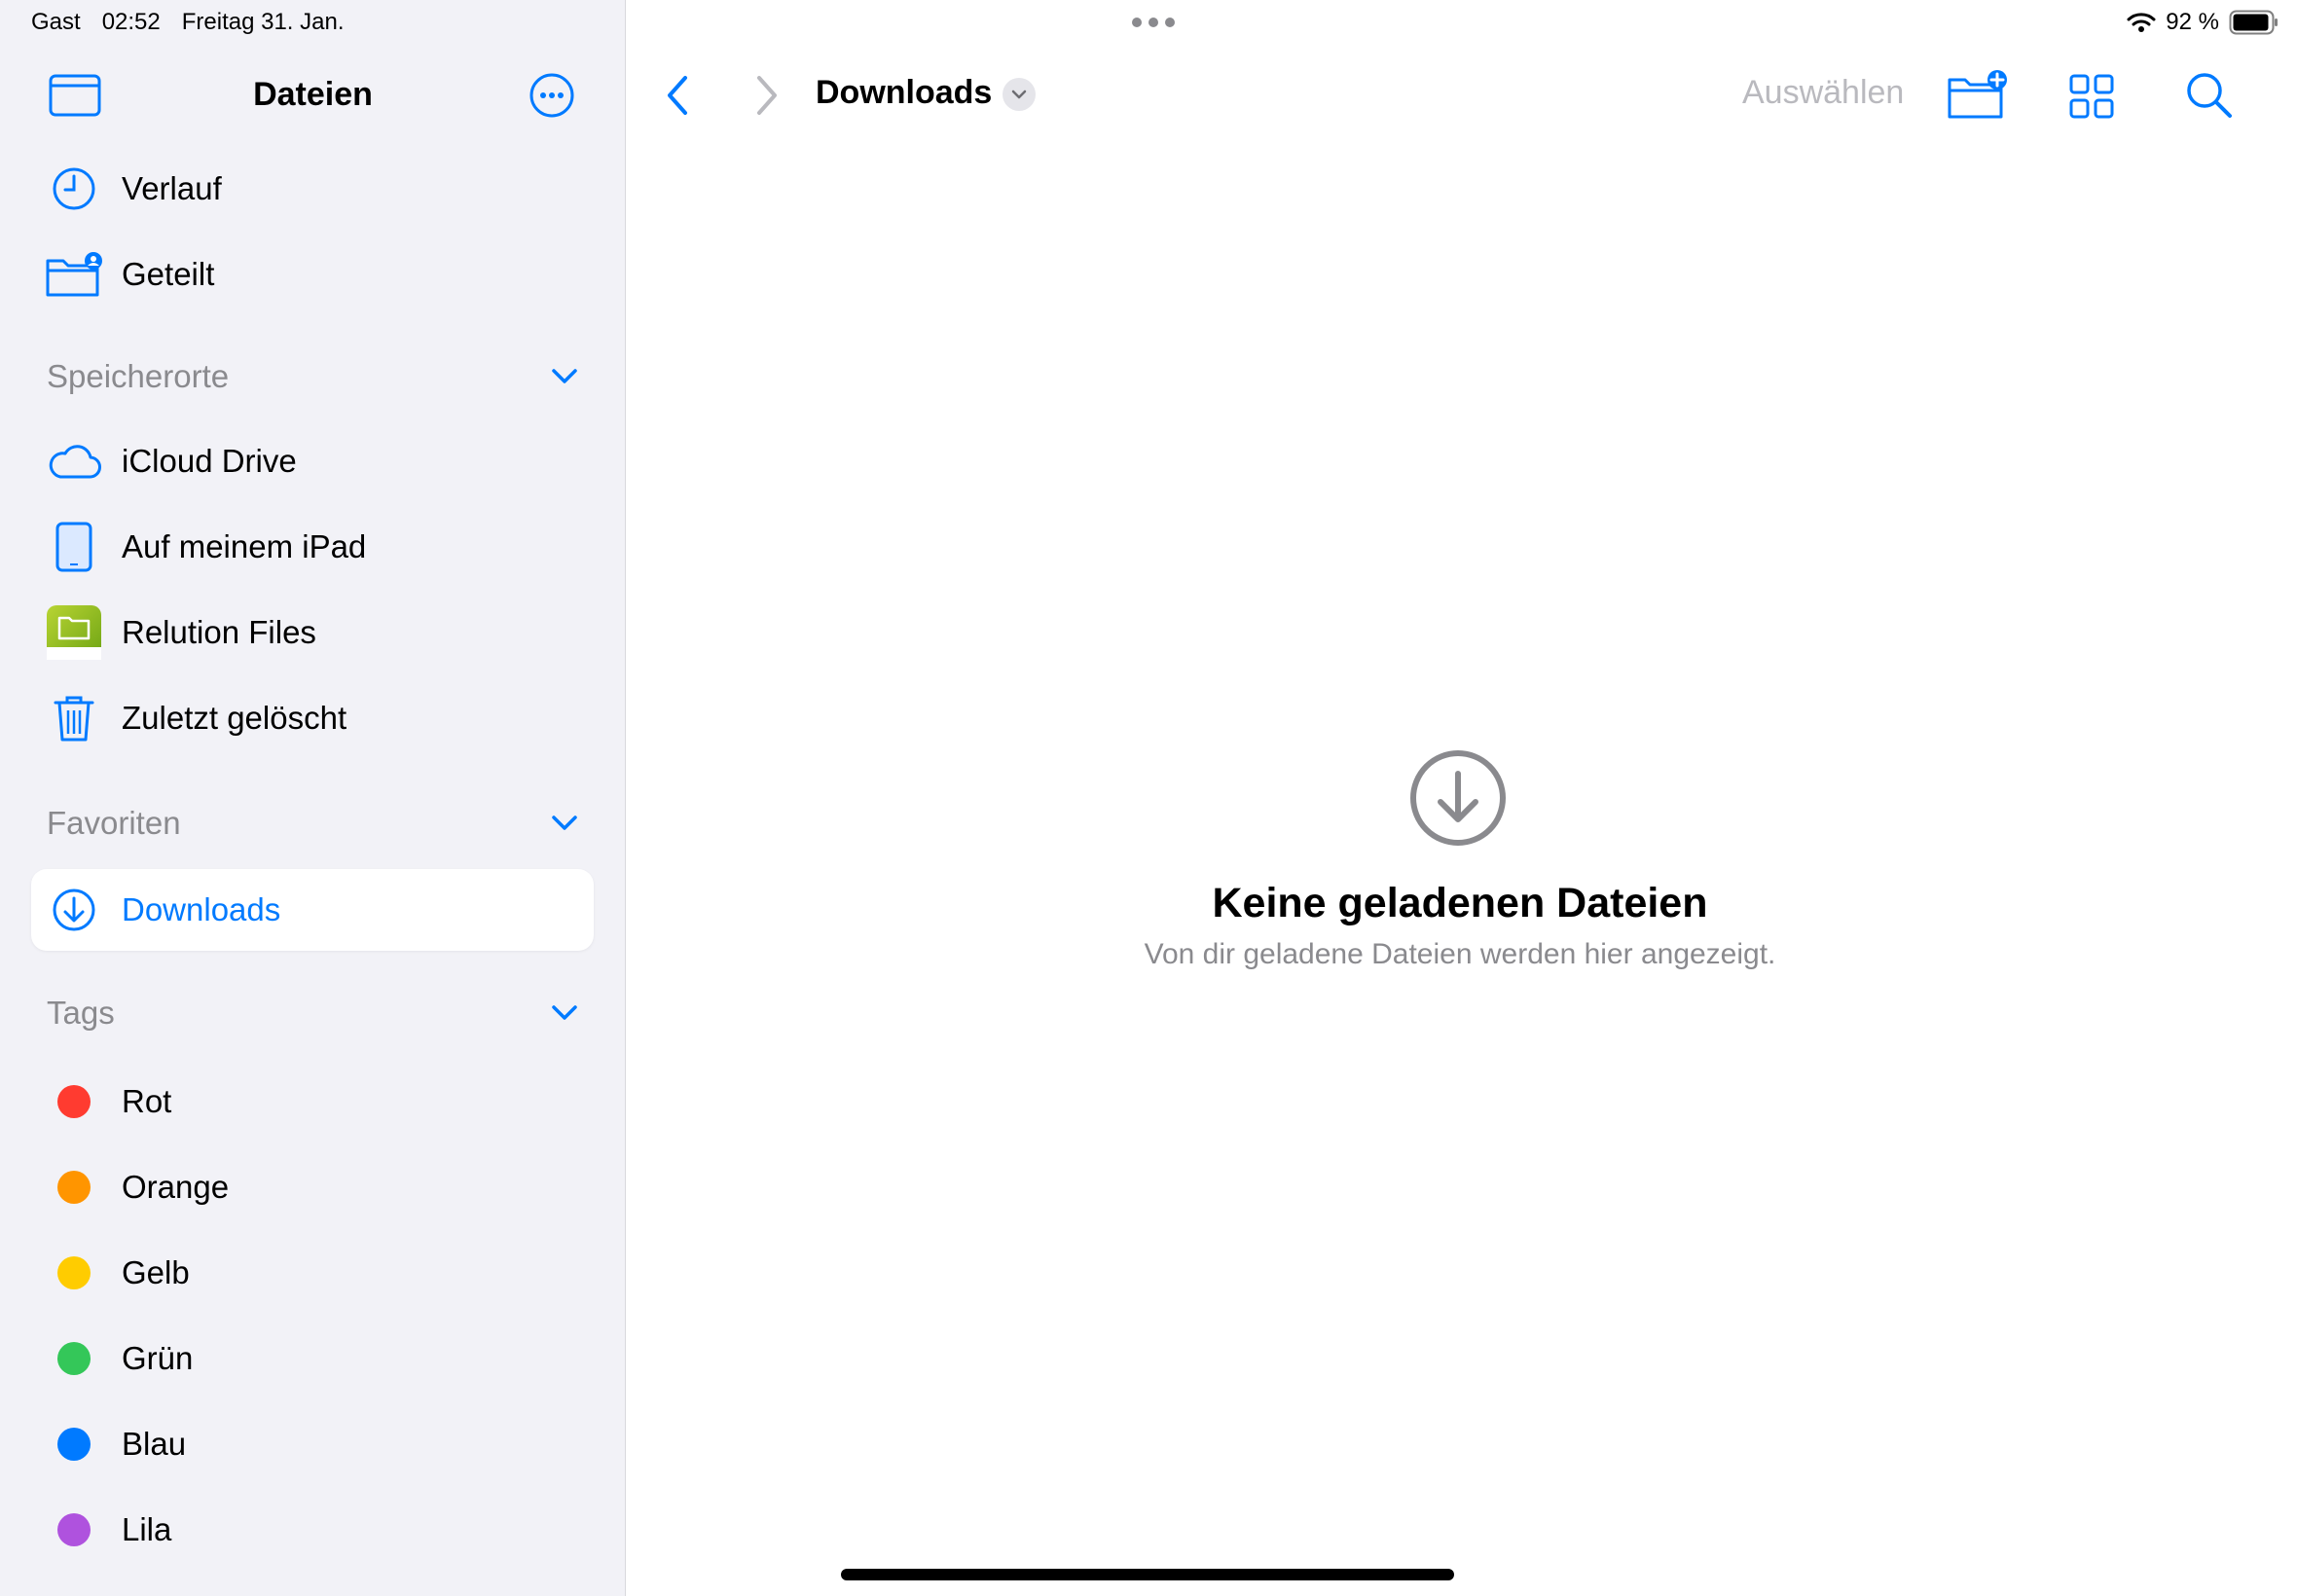 Image resolution: width=2297 pixels, height=1596 pixels. I want to click on battery-icon, so click(2253, 22).